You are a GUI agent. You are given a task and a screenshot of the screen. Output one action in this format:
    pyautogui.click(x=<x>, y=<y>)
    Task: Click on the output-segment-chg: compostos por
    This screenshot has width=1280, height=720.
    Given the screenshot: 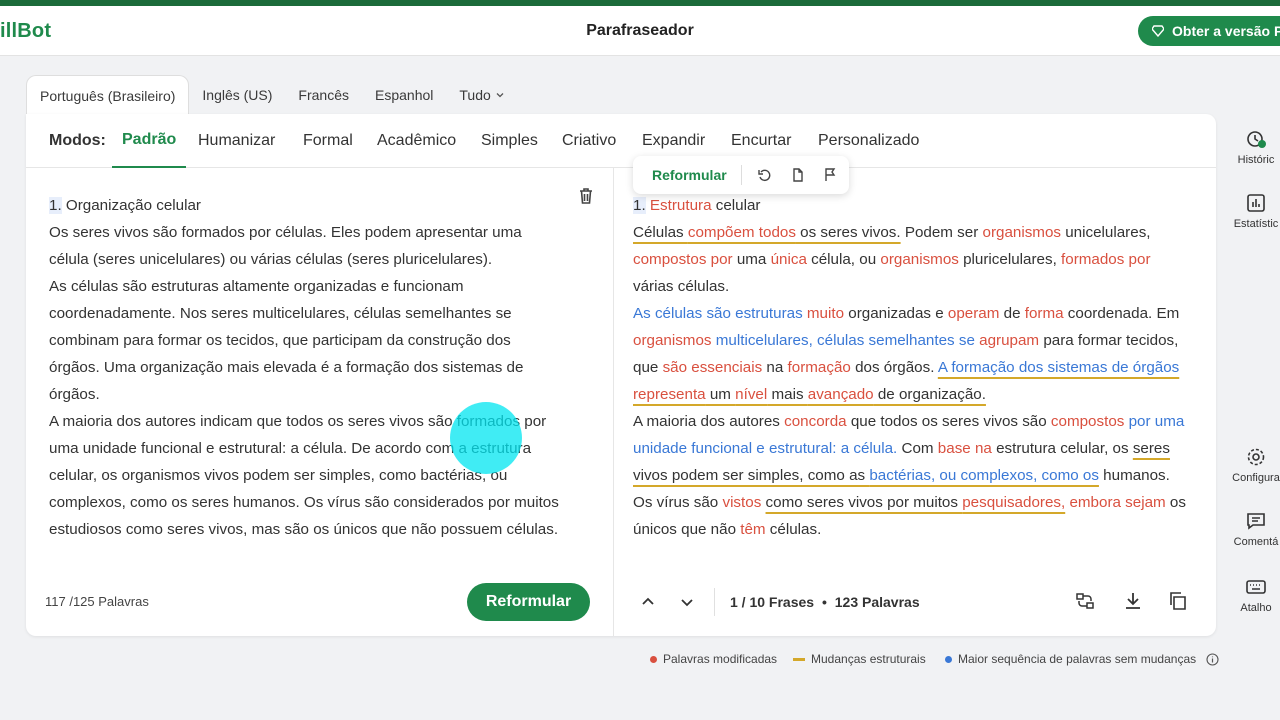 What is the action you would take?
    pyautogui.click(x=683, y=259)
    